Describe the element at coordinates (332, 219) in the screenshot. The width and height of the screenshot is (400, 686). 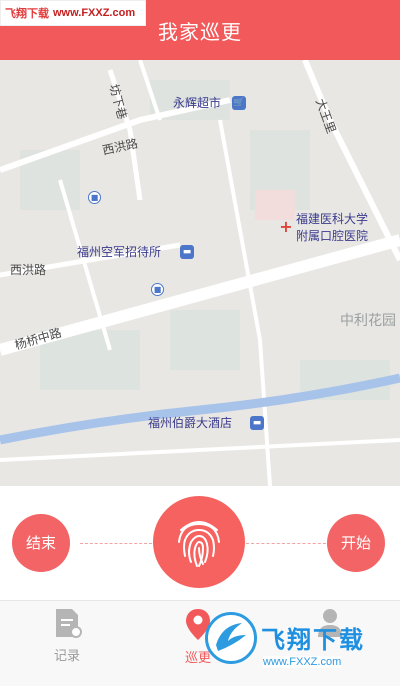
I see `poi-label: 福建医科大学` at that location.